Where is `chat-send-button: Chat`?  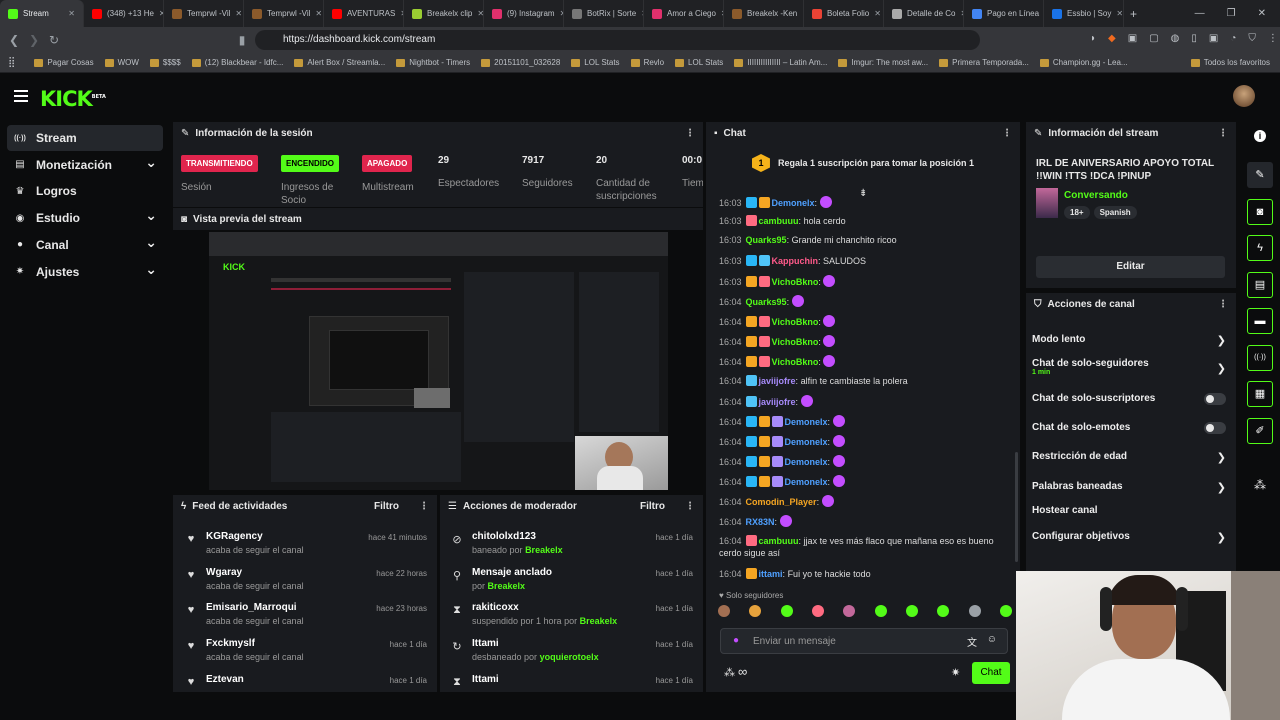
chat-send-button: Chat is located at coordinates (991, 673).